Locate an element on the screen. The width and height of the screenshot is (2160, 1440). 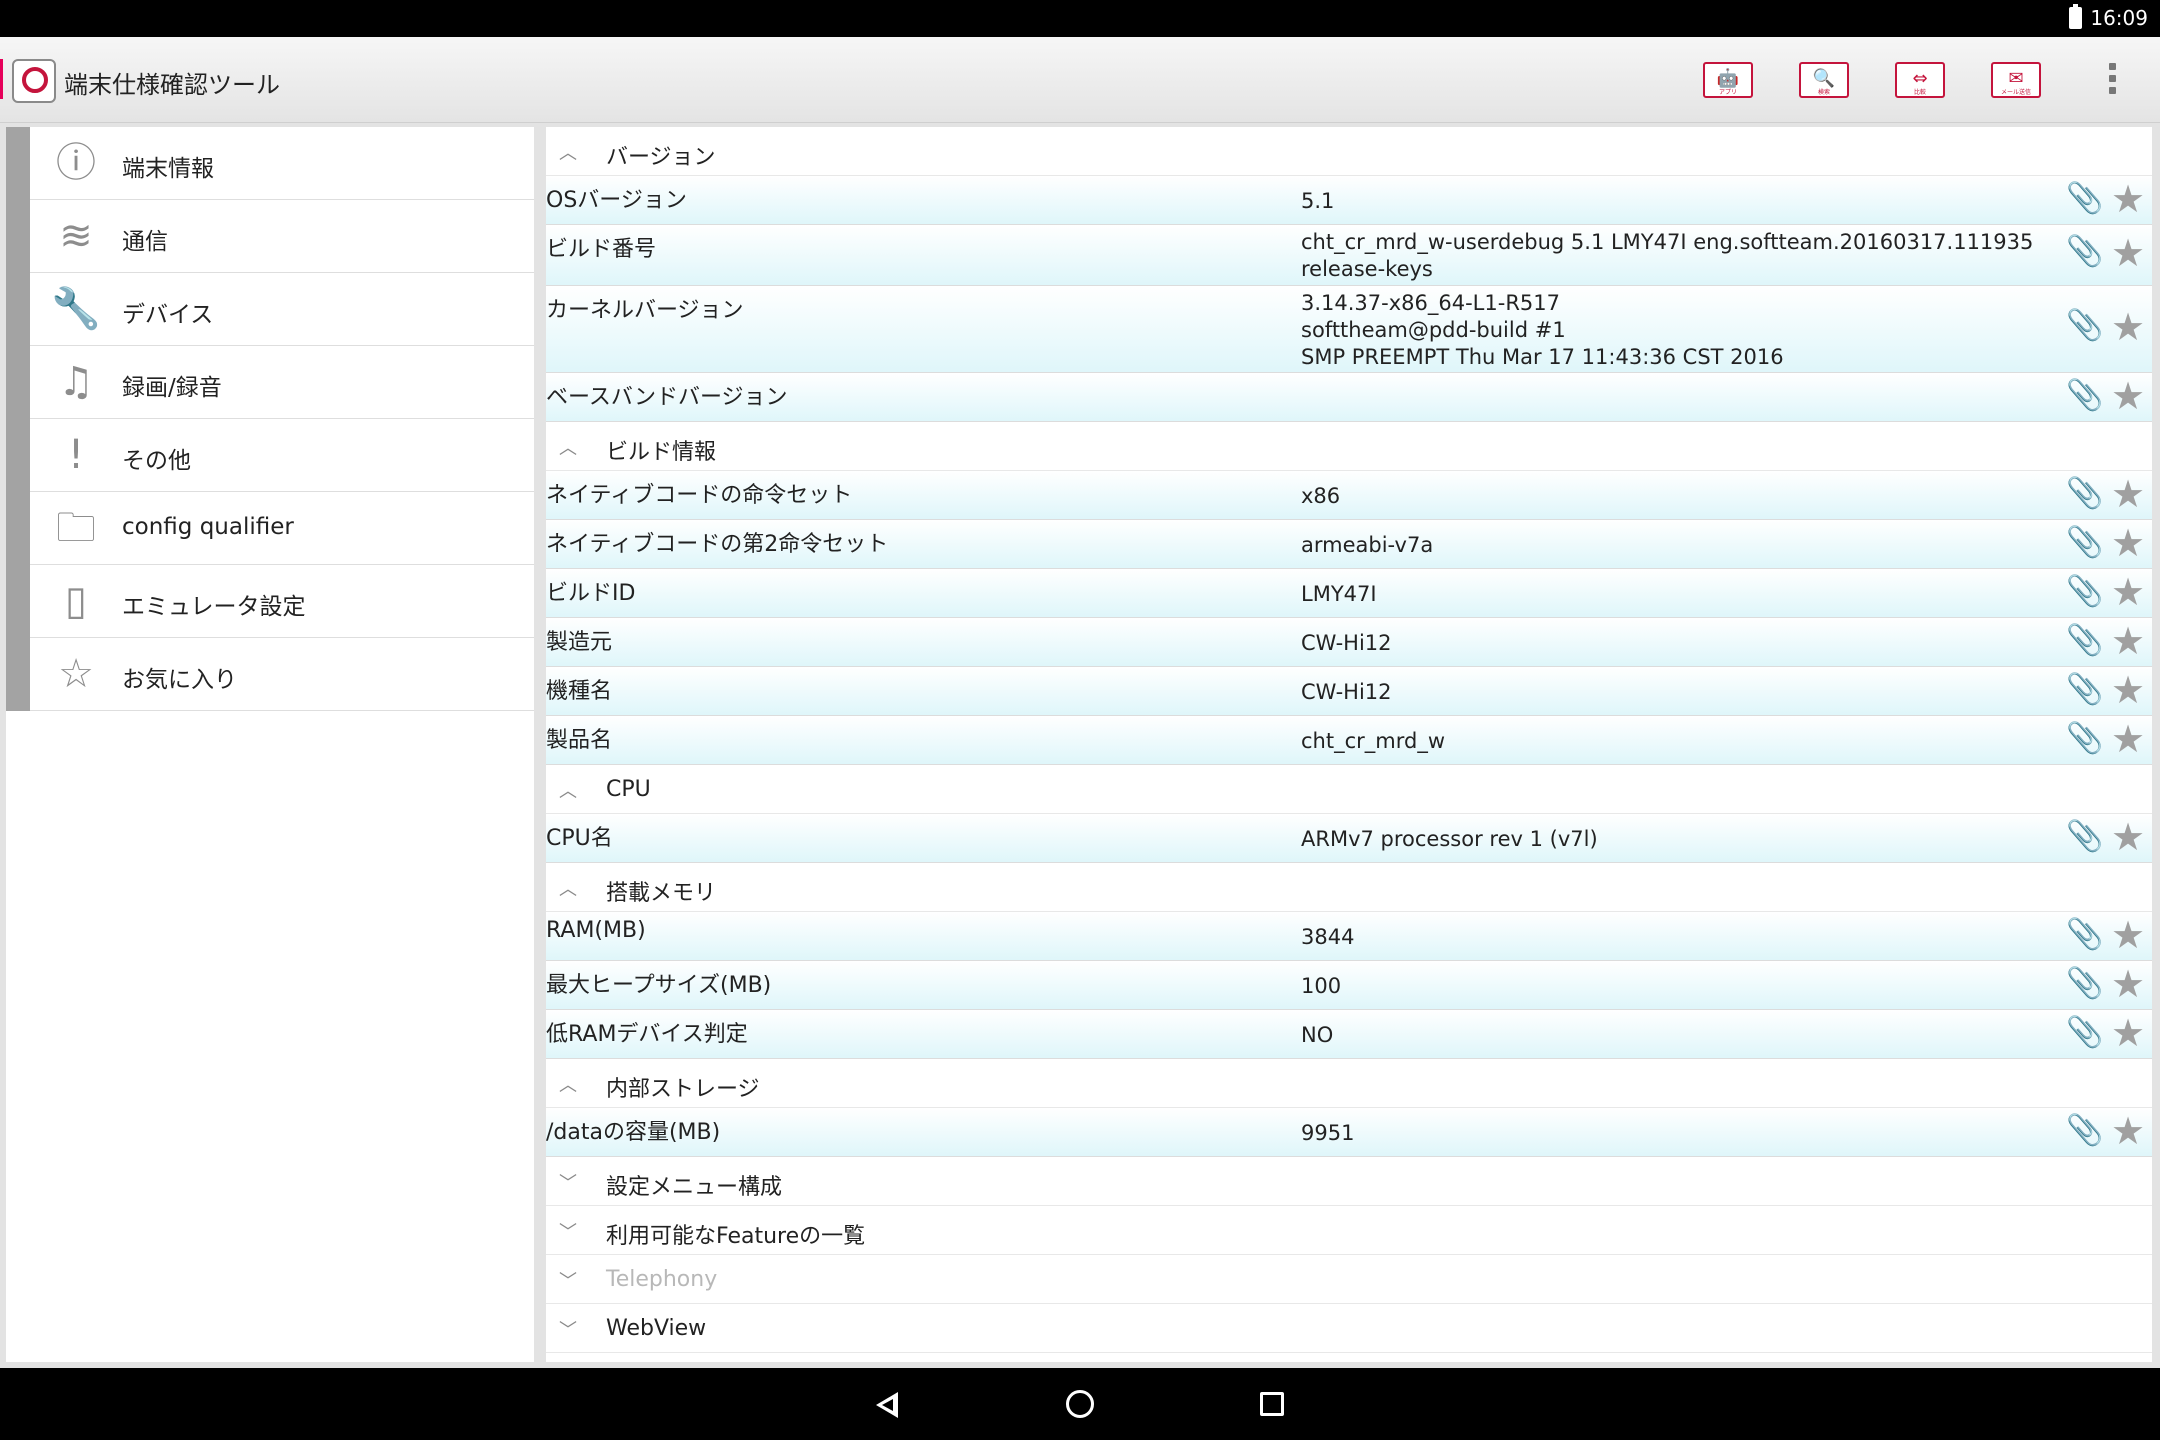
spec-row: 機種名 CW-Hi12 📎 ★ is located at coordinates (1349, 691).